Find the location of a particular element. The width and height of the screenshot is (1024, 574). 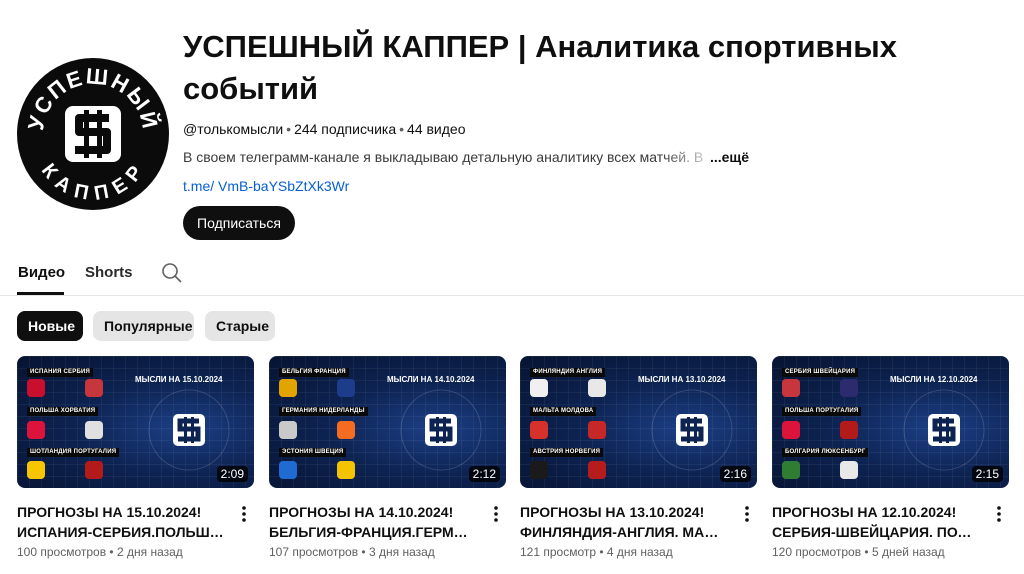

tab-videos: Видео is located at coordinates (41, 272).